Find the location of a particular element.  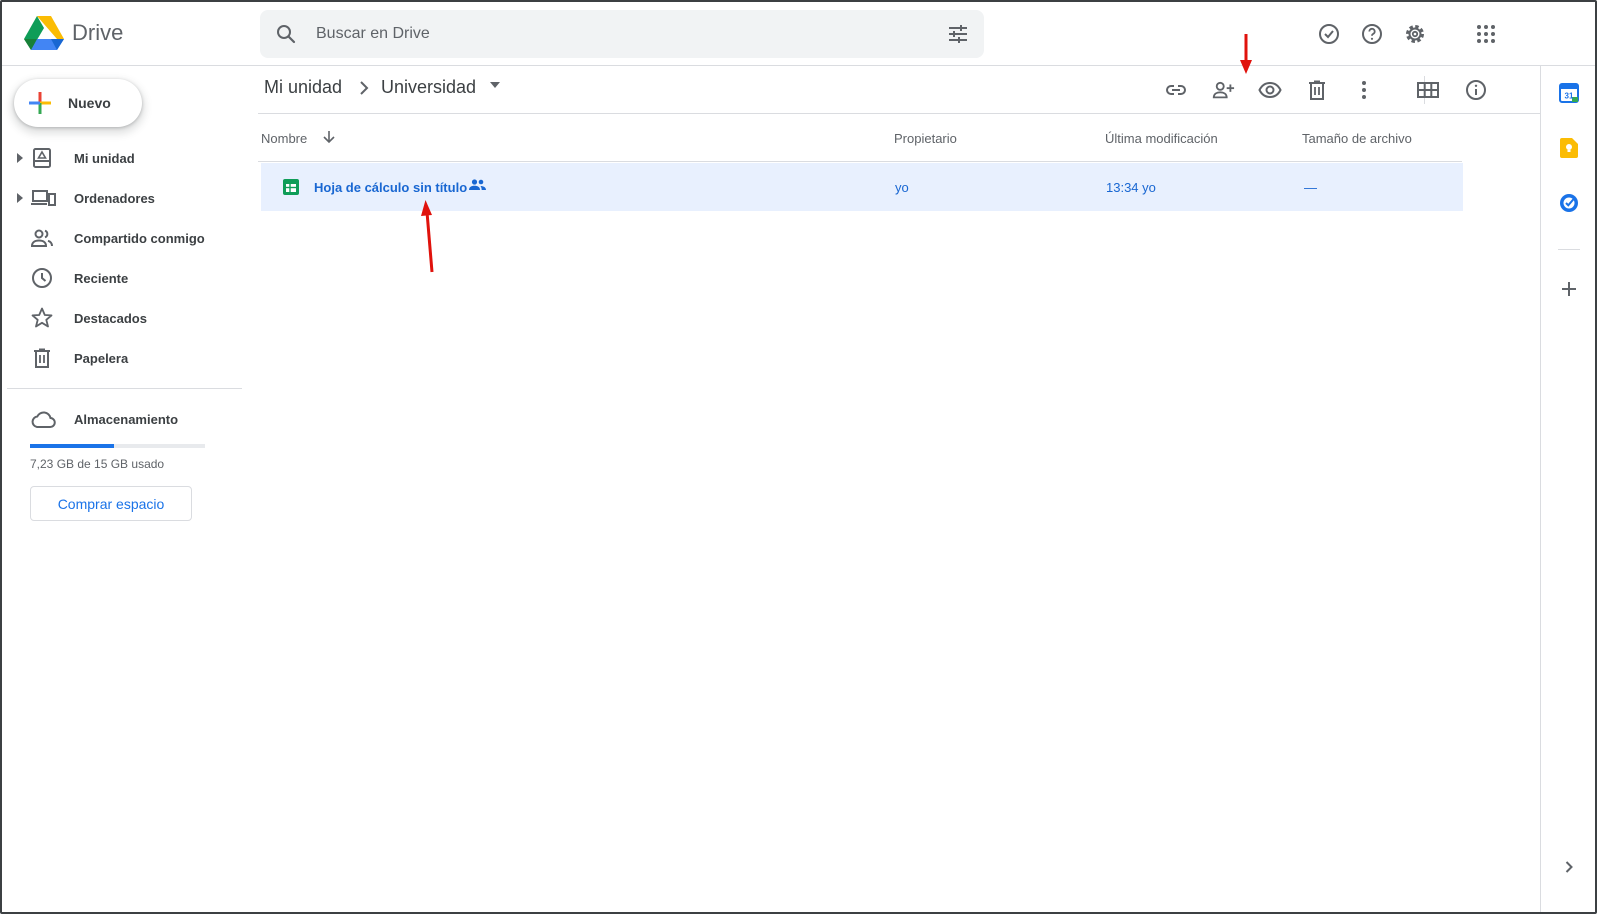

search-icon is located at coordinates (286, 34).